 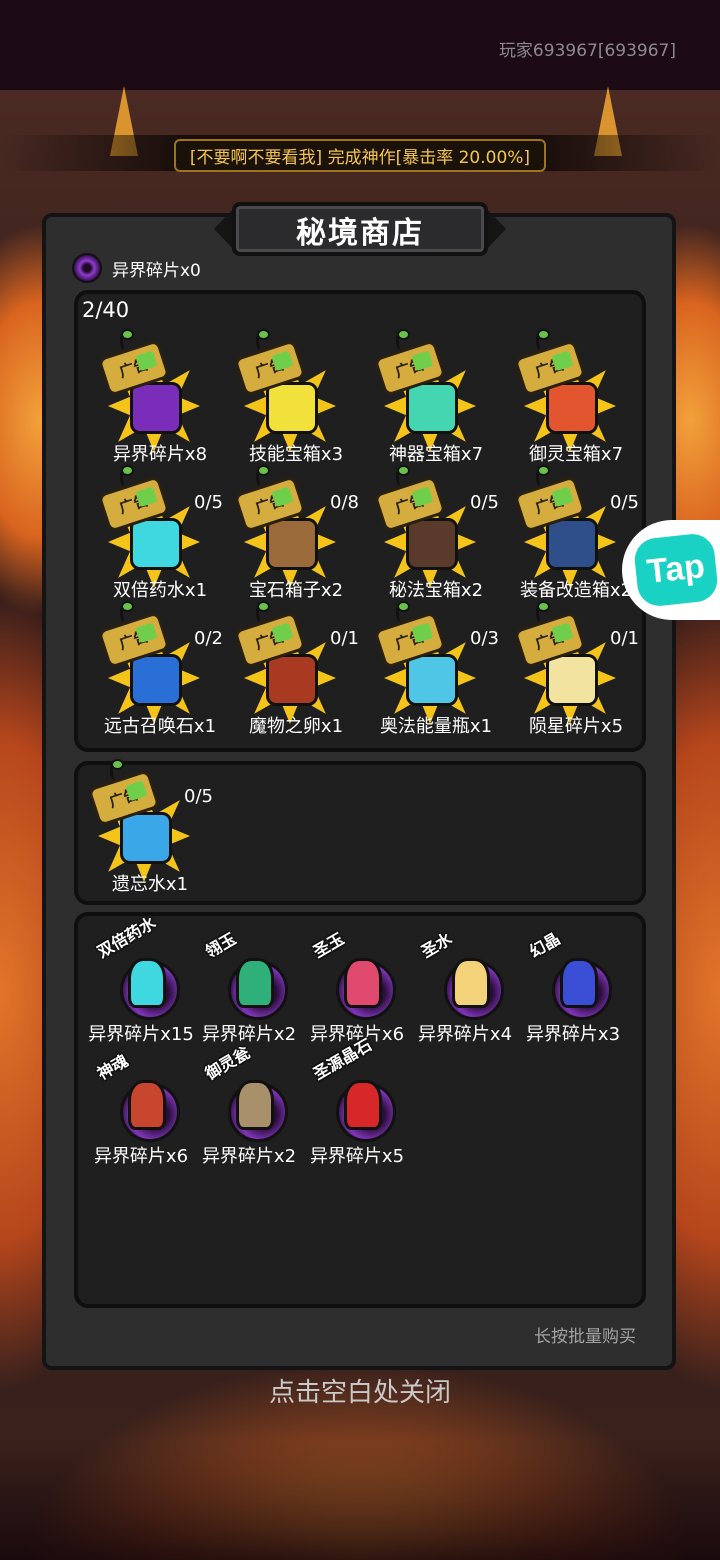 I want to click on artifact-chest-icon, so click(x=432, y=408).